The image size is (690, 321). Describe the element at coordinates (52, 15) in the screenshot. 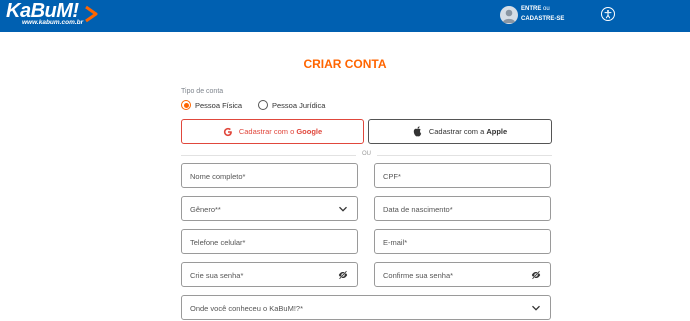

I see `kabum-logo: KaBuM! www.kabum.com.br` at that location.